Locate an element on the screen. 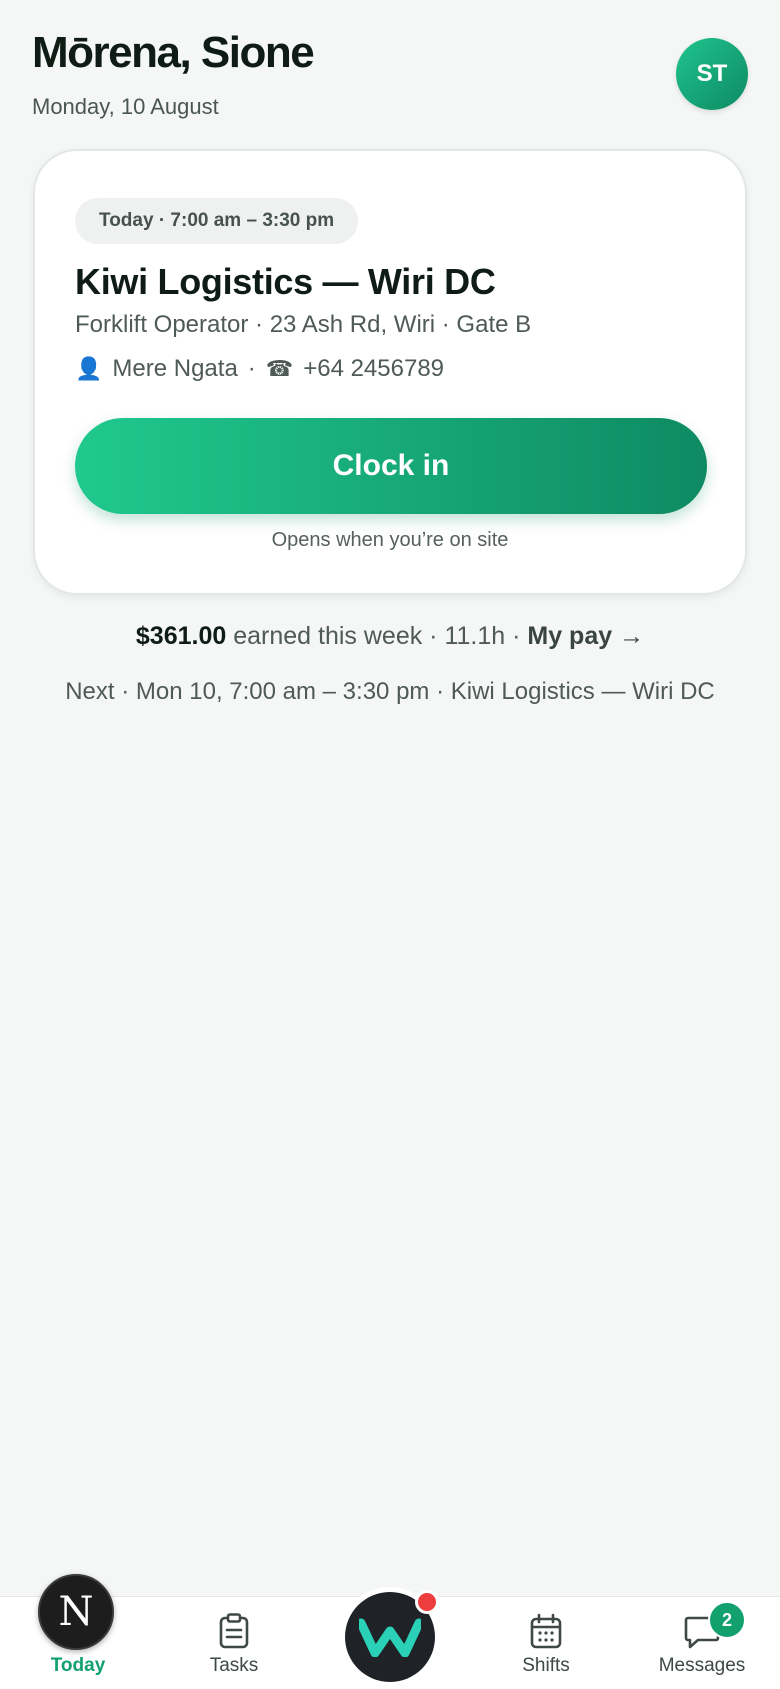  tab-tasks-label: Tasks is located at coordinates (234, 1665).